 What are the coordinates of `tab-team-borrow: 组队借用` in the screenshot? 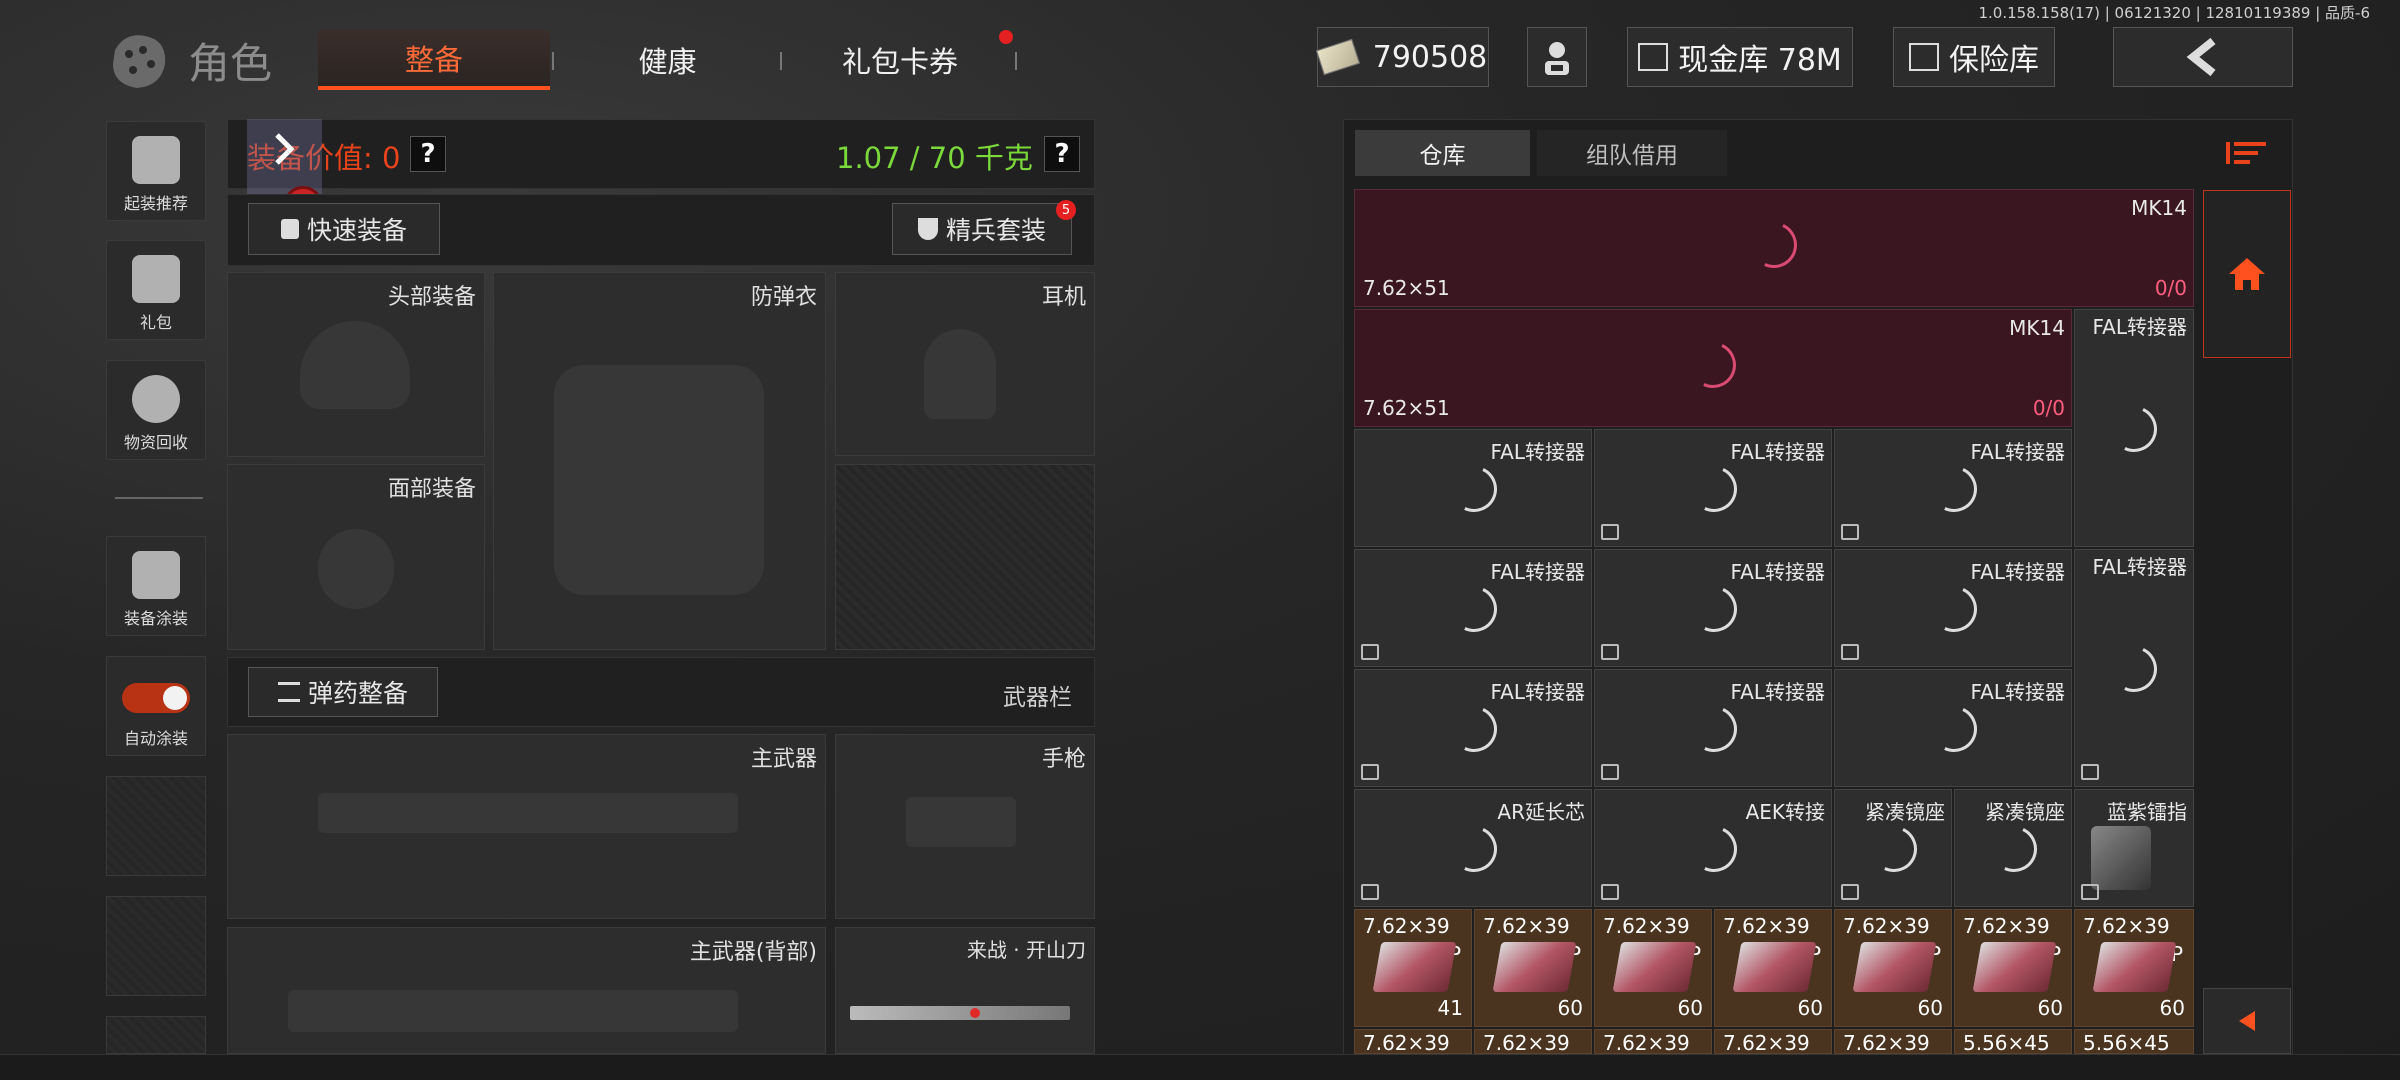 It's located at (1632, 153).